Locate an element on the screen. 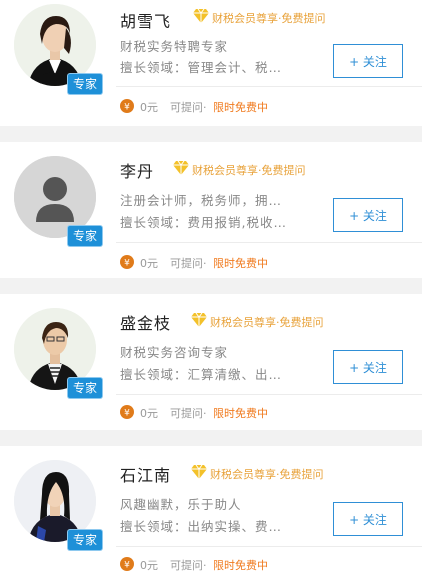  expert-title: 风趣幽默，乐于助人 is located at coordinates (181, 504).